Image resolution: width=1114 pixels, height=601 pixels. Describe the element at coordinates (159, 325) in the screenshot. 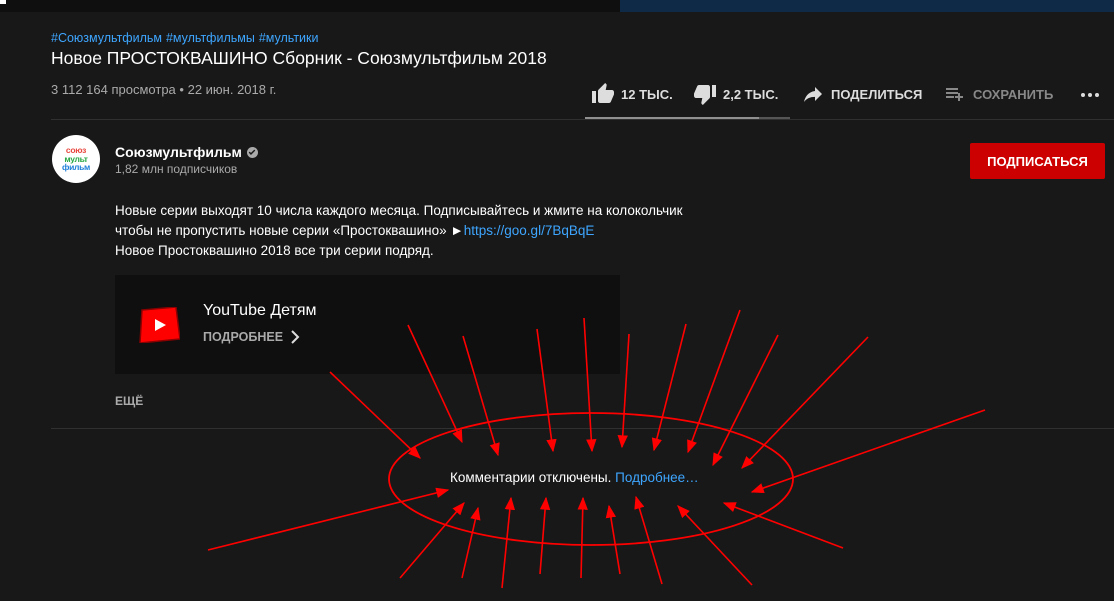

I see `youtube-kids-logo-icon` at that location.